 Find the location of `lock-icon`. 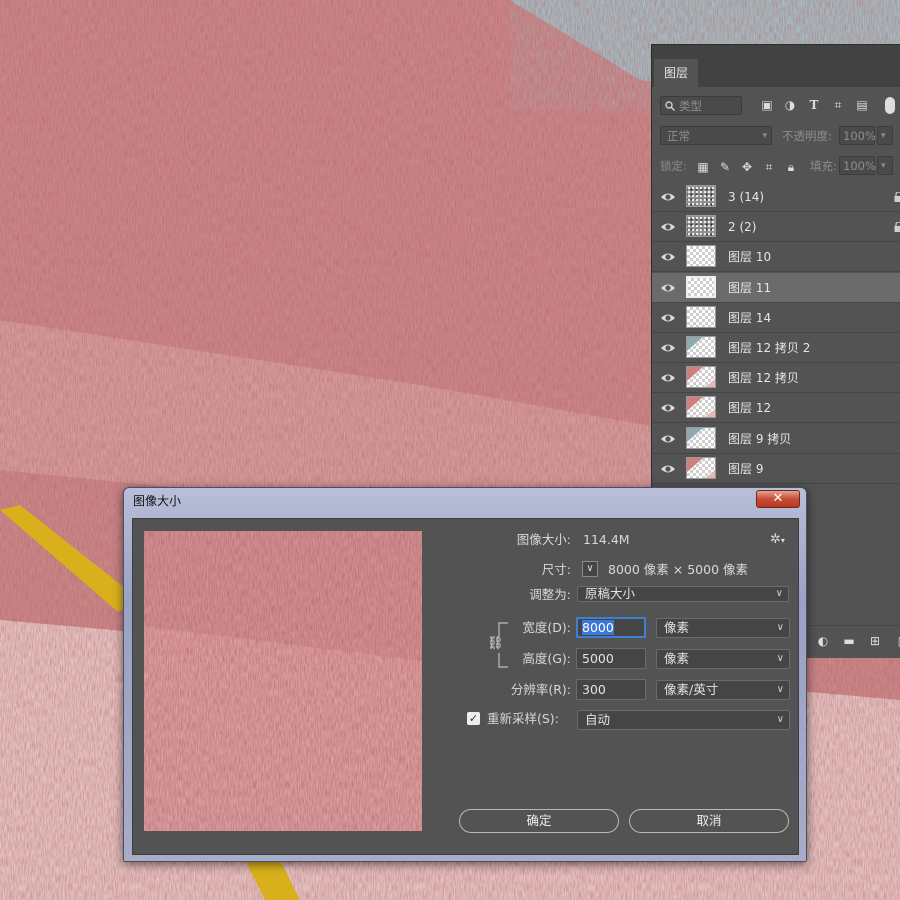

lock-icon is located at coordinates (897, 227).